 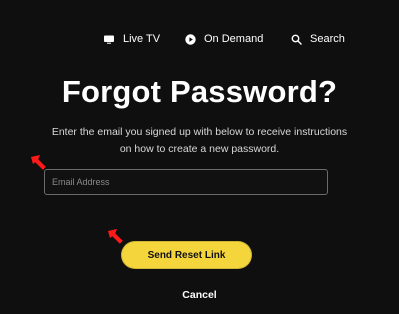 I want to click on top-navigation: Live TV On Demand Search, so click(x=199, y=39).